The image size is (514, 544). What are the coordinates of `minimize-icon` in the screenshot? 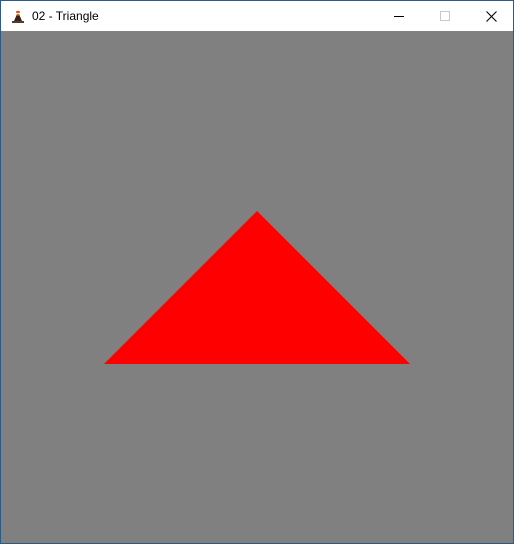 It's located at (399, 16).